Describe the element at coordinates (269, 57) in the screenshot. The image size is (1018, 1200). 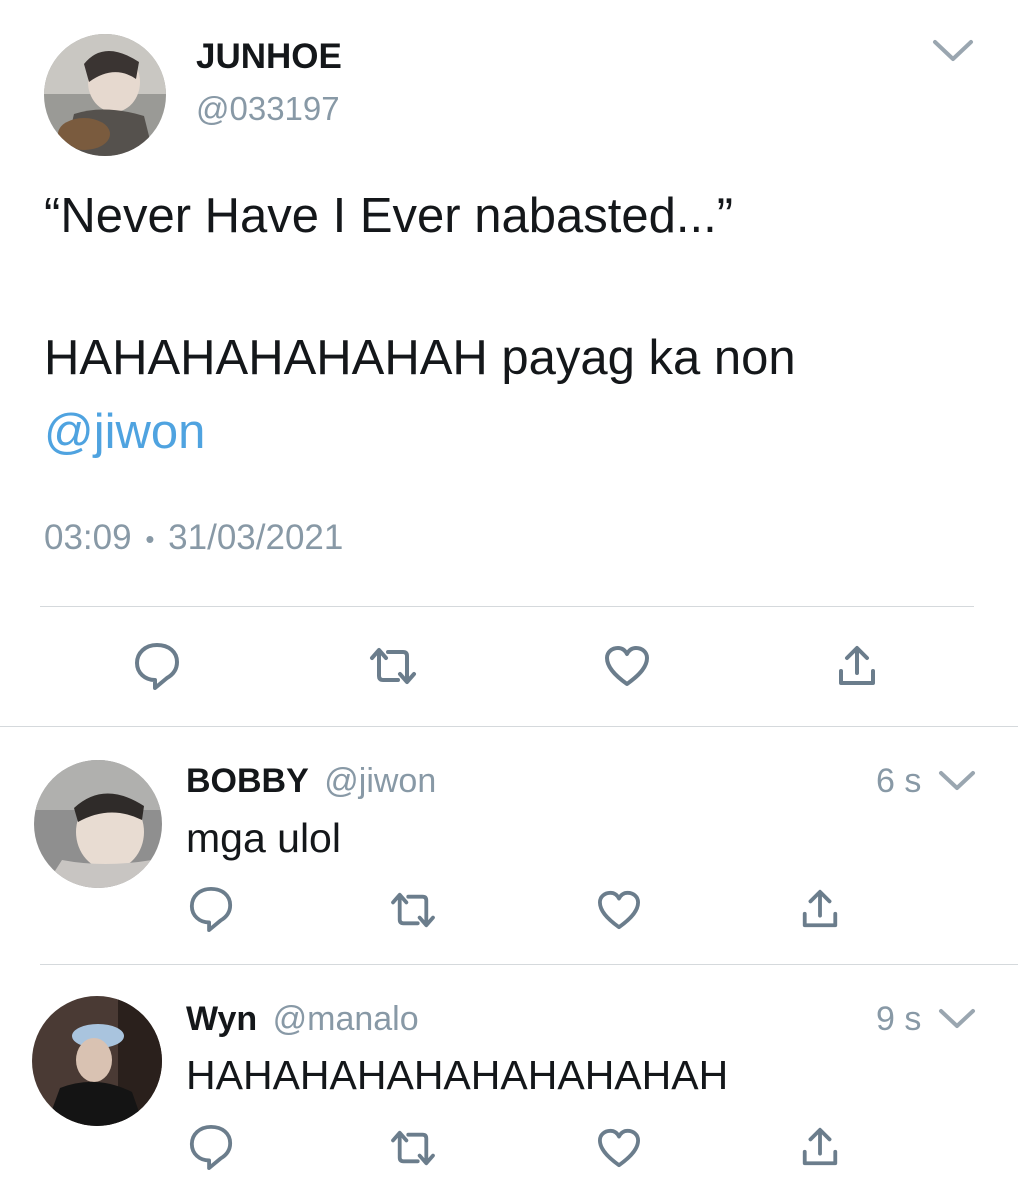
I see `display-name: JUNHOE` at that location.